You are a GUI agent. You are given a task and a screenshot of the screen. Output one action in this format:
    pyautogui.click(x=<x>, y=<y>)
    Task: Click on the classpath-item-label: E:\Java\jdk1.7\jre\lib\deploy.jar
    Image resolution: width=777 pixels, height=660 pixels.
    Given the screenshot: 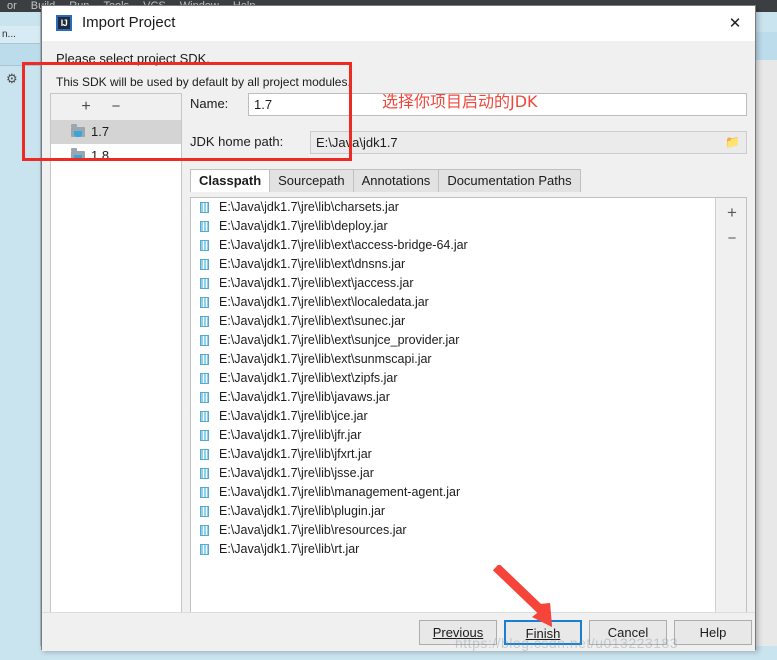 What is the action you would take?
    pyautogui.click(x=303, y=226)
    